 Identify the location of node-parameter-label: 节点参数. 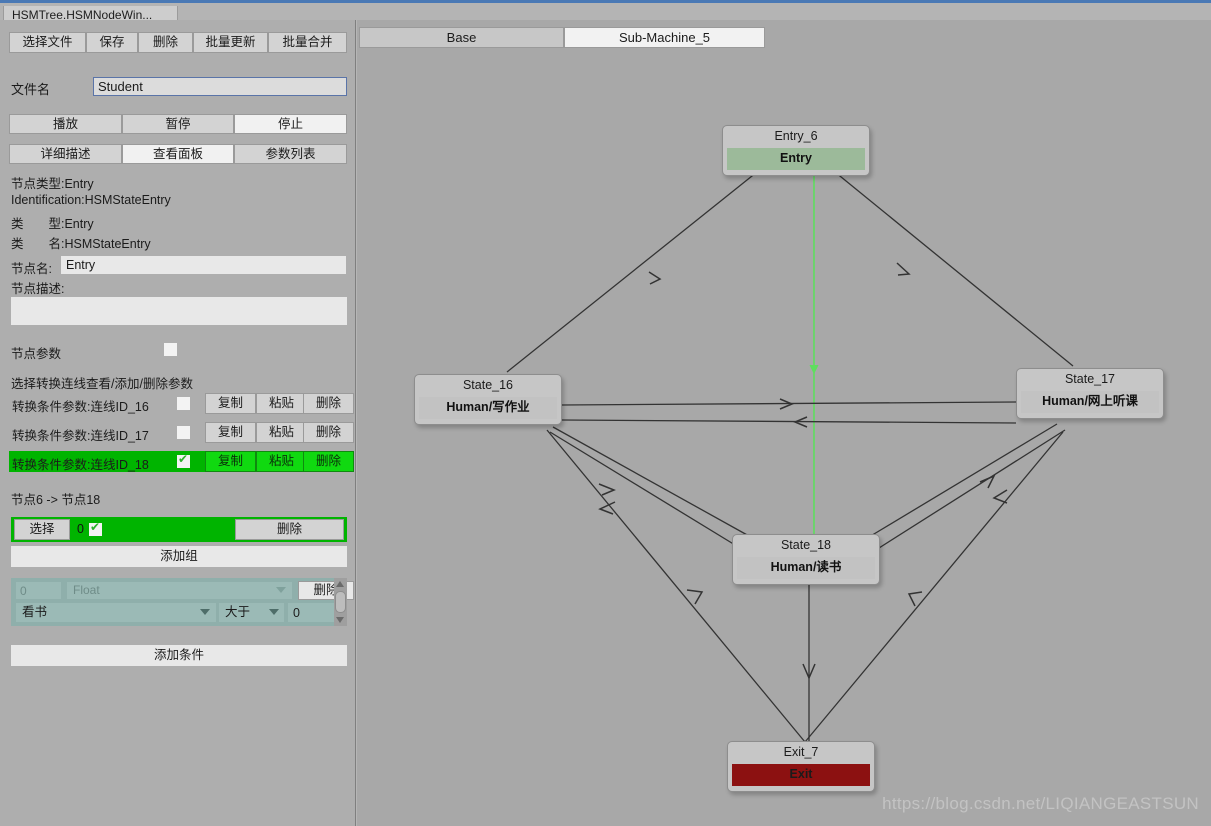
(36, 354).